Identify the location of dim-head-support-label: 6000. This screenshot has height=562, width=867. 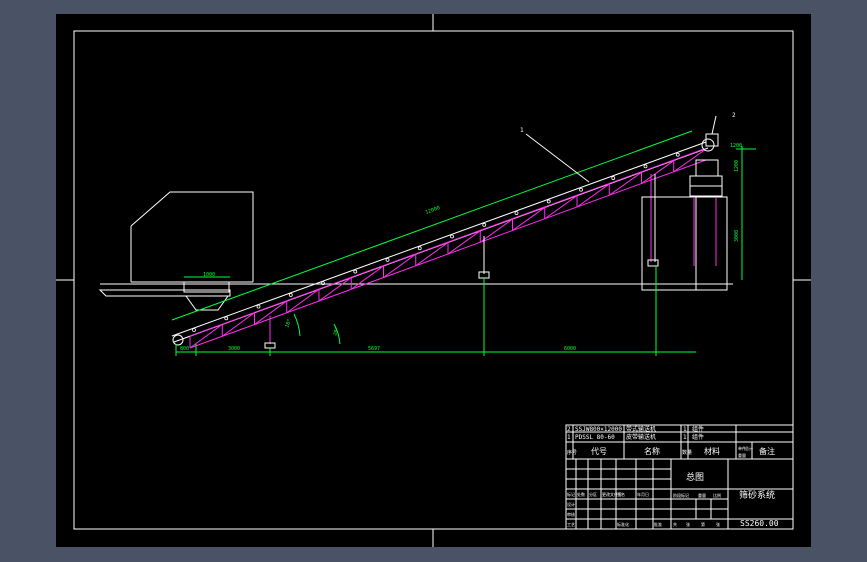
(570, 349).